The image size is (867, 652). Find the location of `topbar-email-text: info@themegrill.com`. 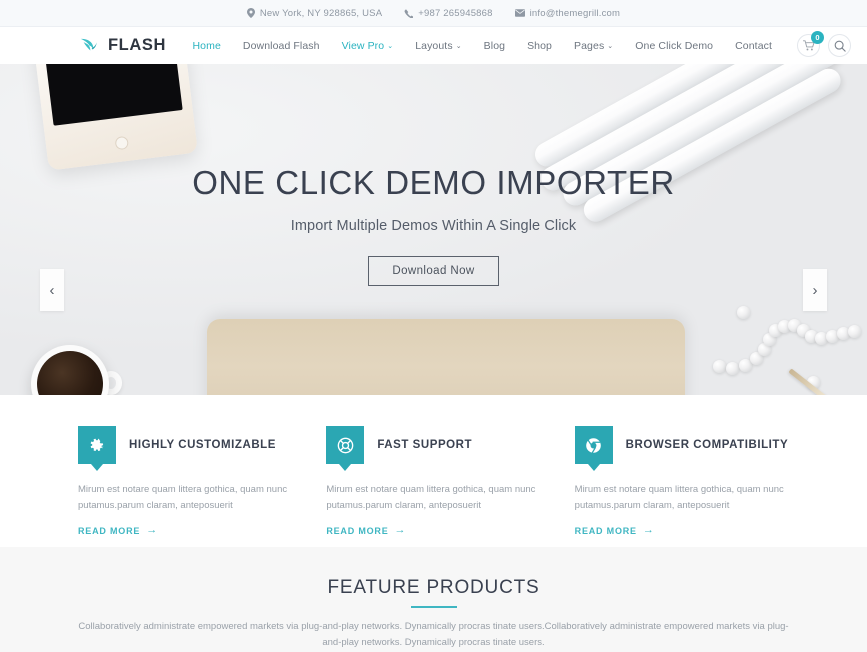

topbar-email-text: info@themegrill.com is located at coordinates (575, 13).